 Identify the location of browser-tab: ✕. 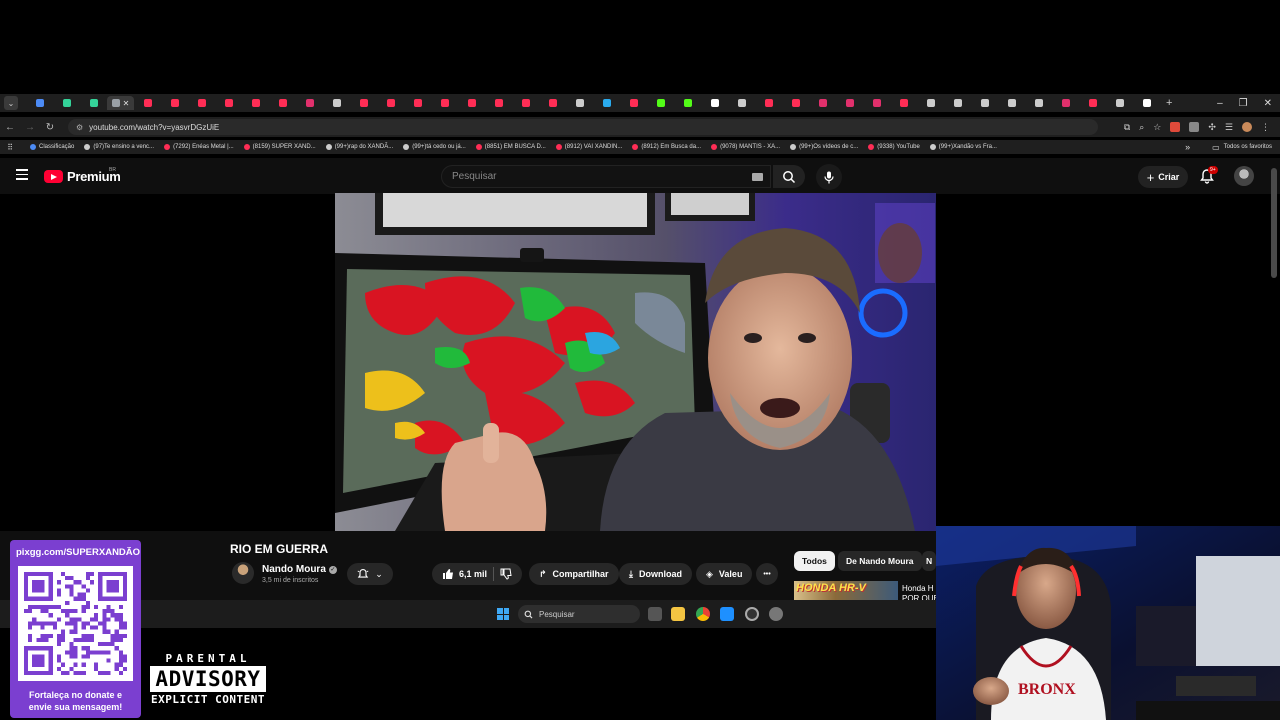
(120, 103).